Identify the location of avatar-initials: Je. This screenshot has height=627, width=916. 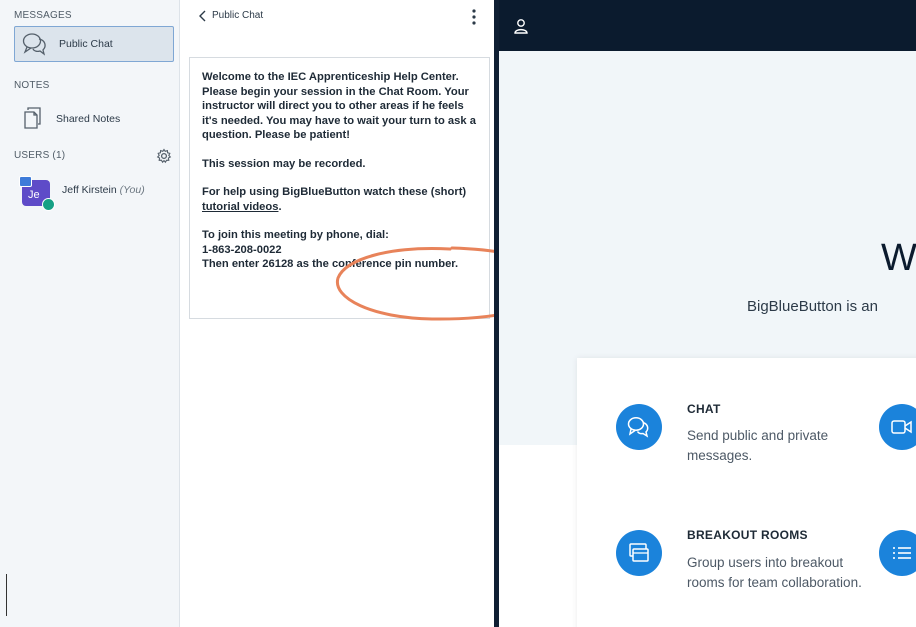
(34, 195).